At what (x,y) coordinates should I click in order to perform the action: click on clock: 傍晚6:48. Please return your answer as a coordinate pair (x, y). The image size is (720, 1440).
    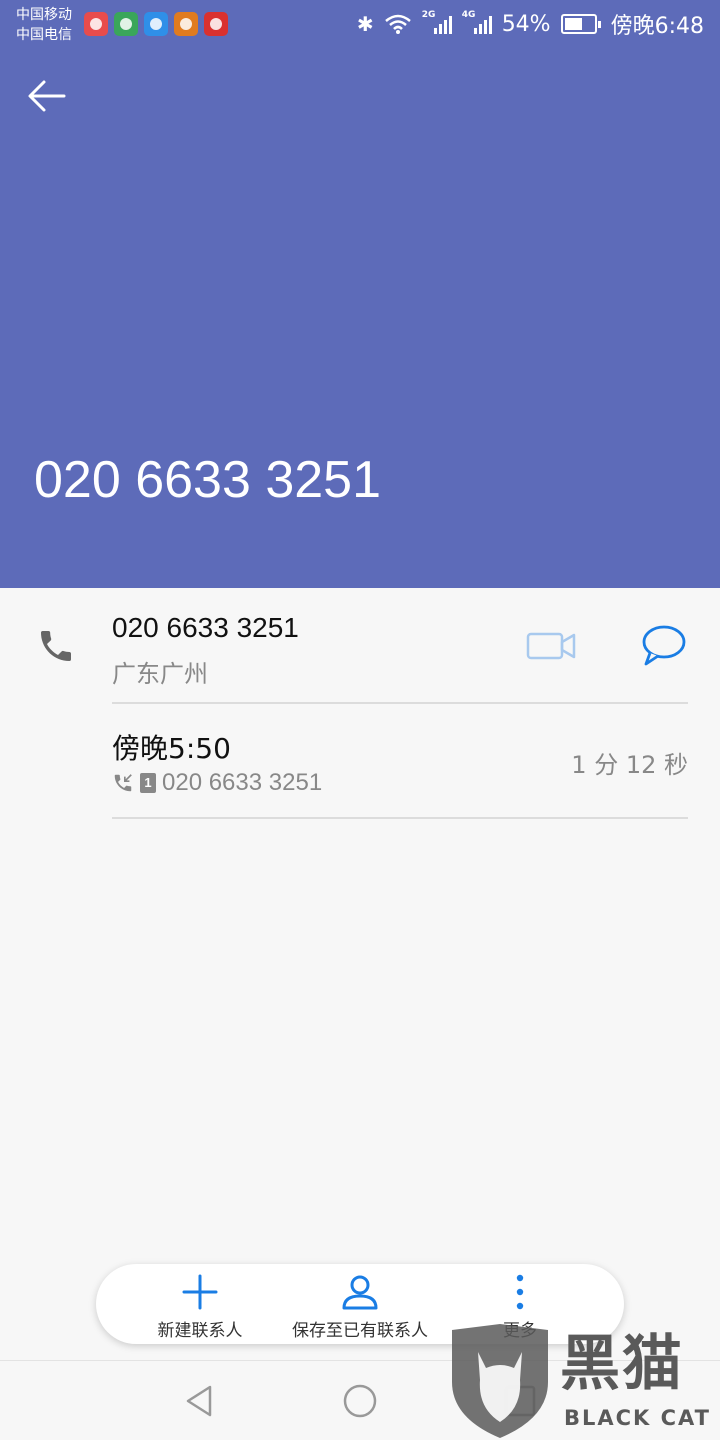
    Looking at the image, I should click on (657, 26).